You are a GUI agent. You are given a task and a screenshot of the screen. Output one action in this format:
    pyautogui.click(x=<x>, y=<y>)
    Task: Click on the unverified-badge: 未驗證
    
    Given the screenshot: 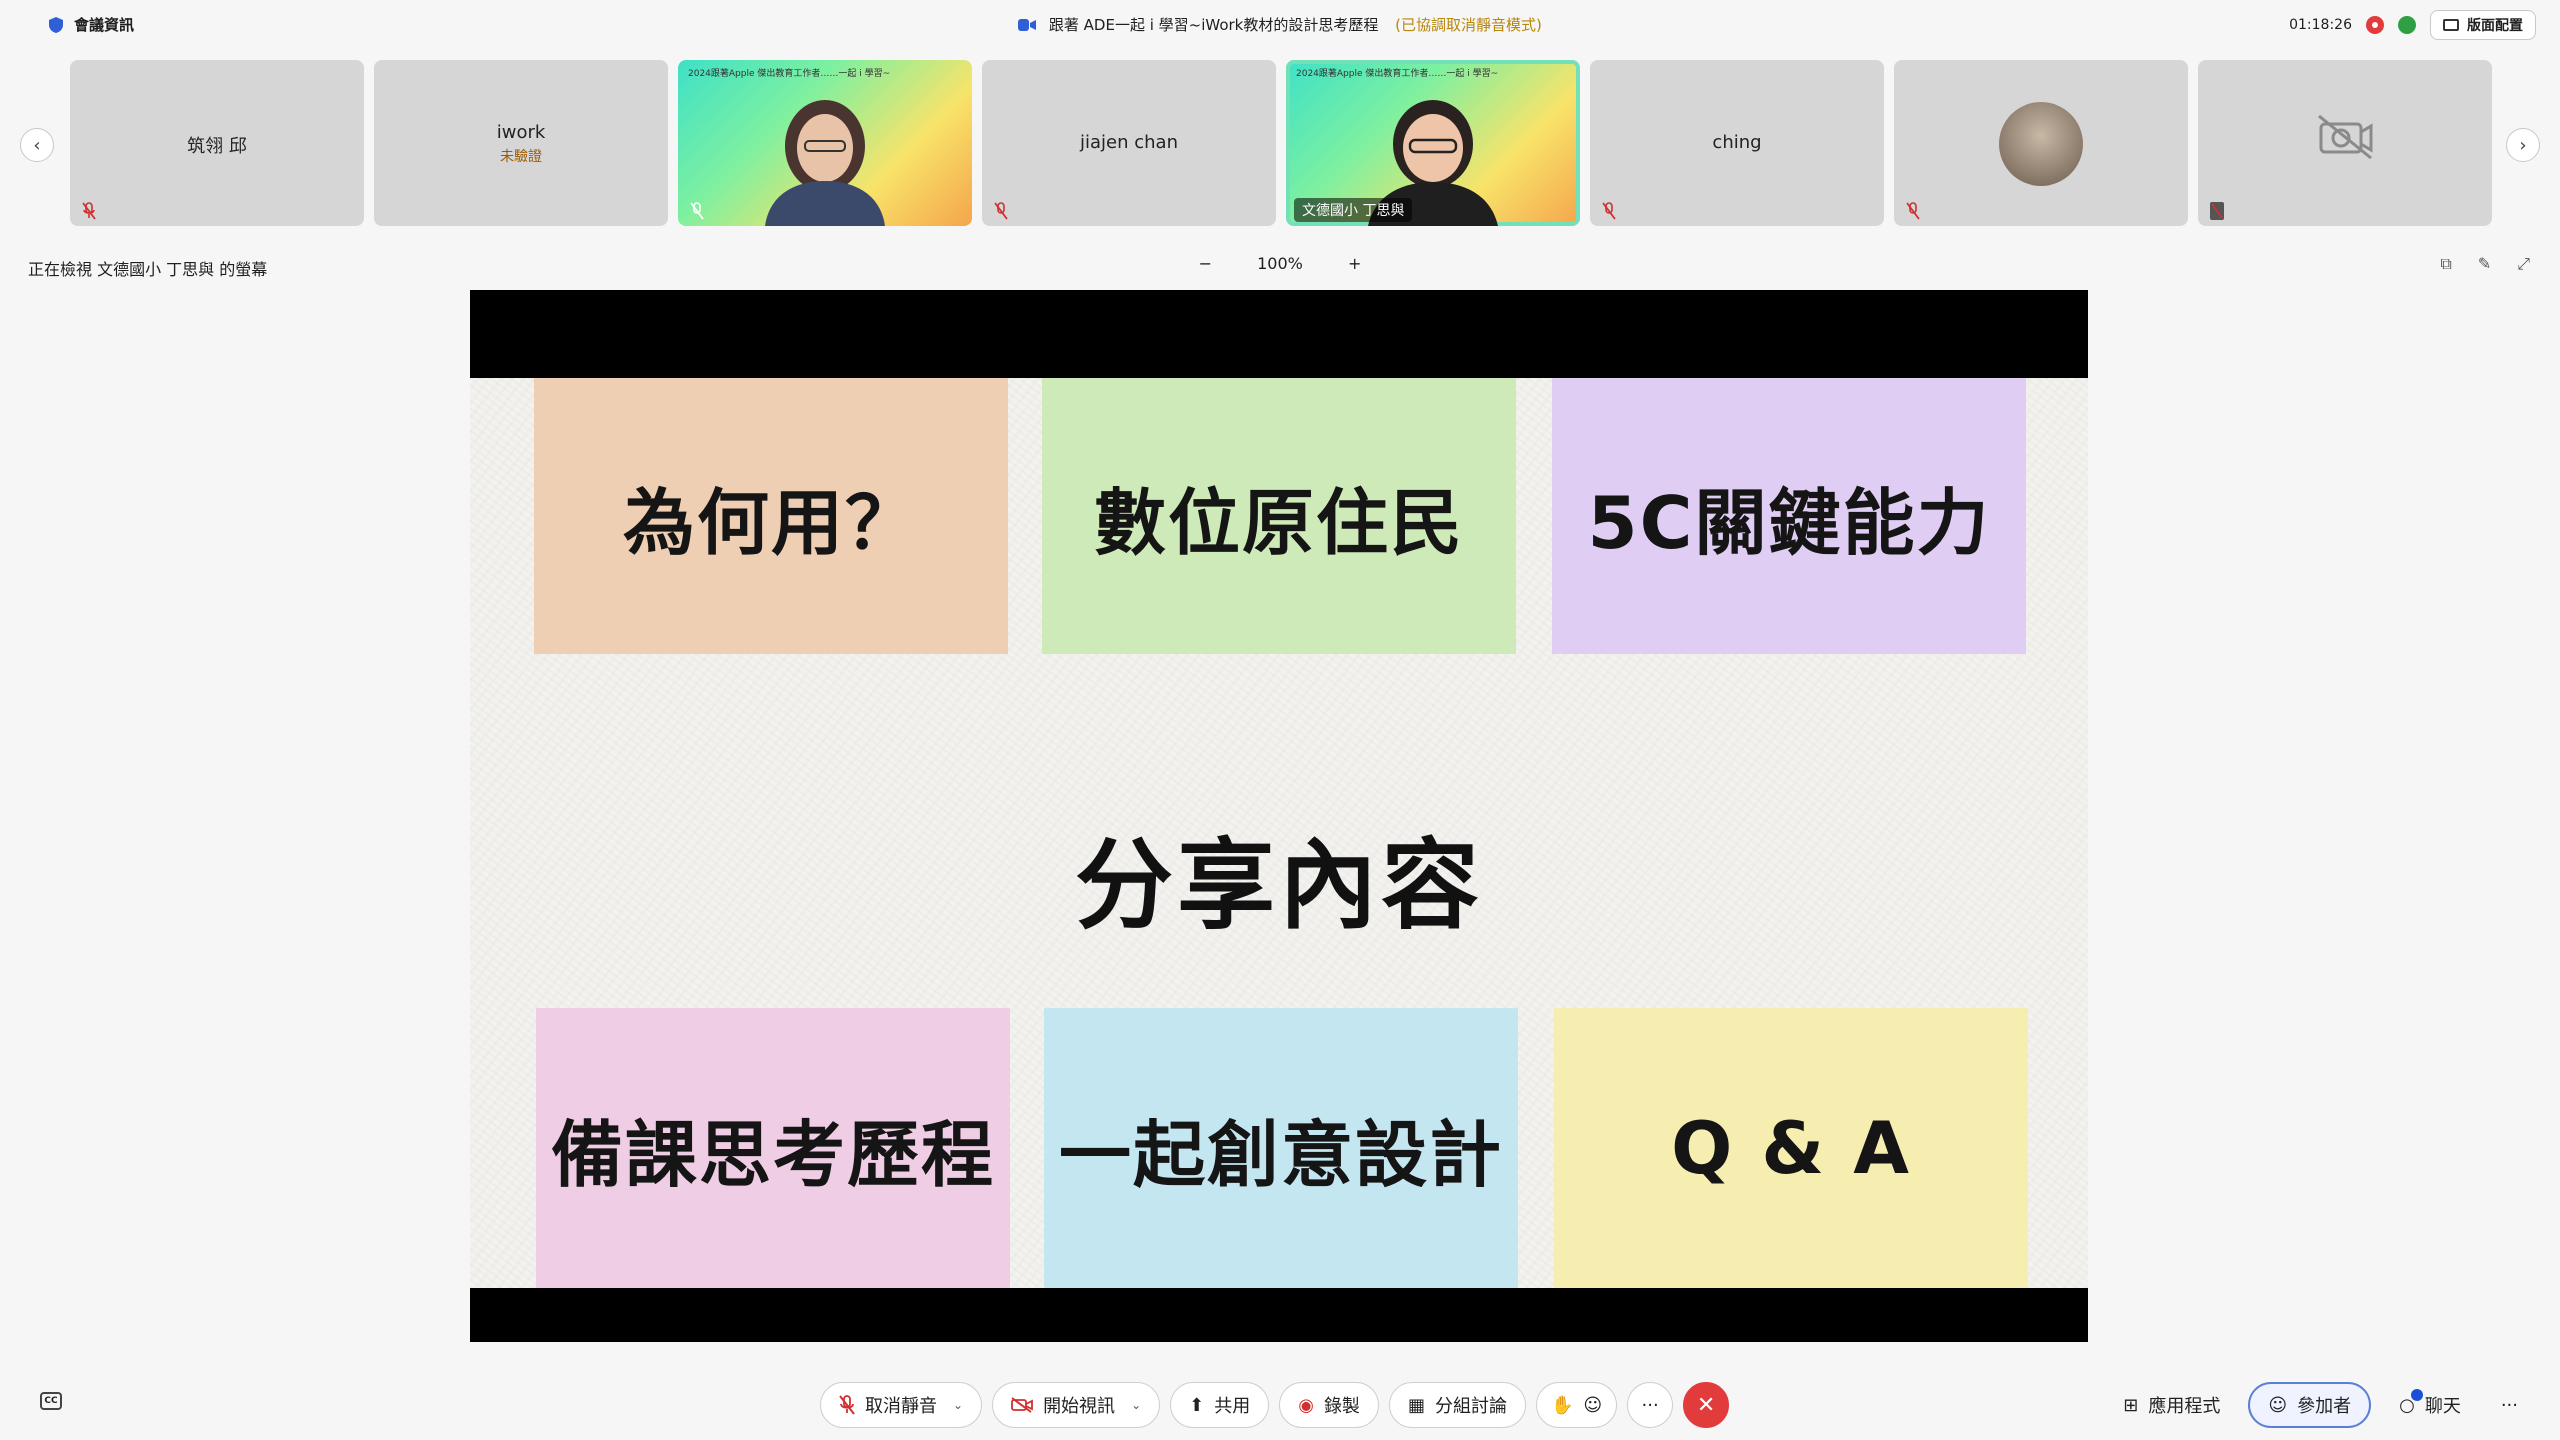 What is the action you would take?
    pyautogui.click(x=521, y=157)
    